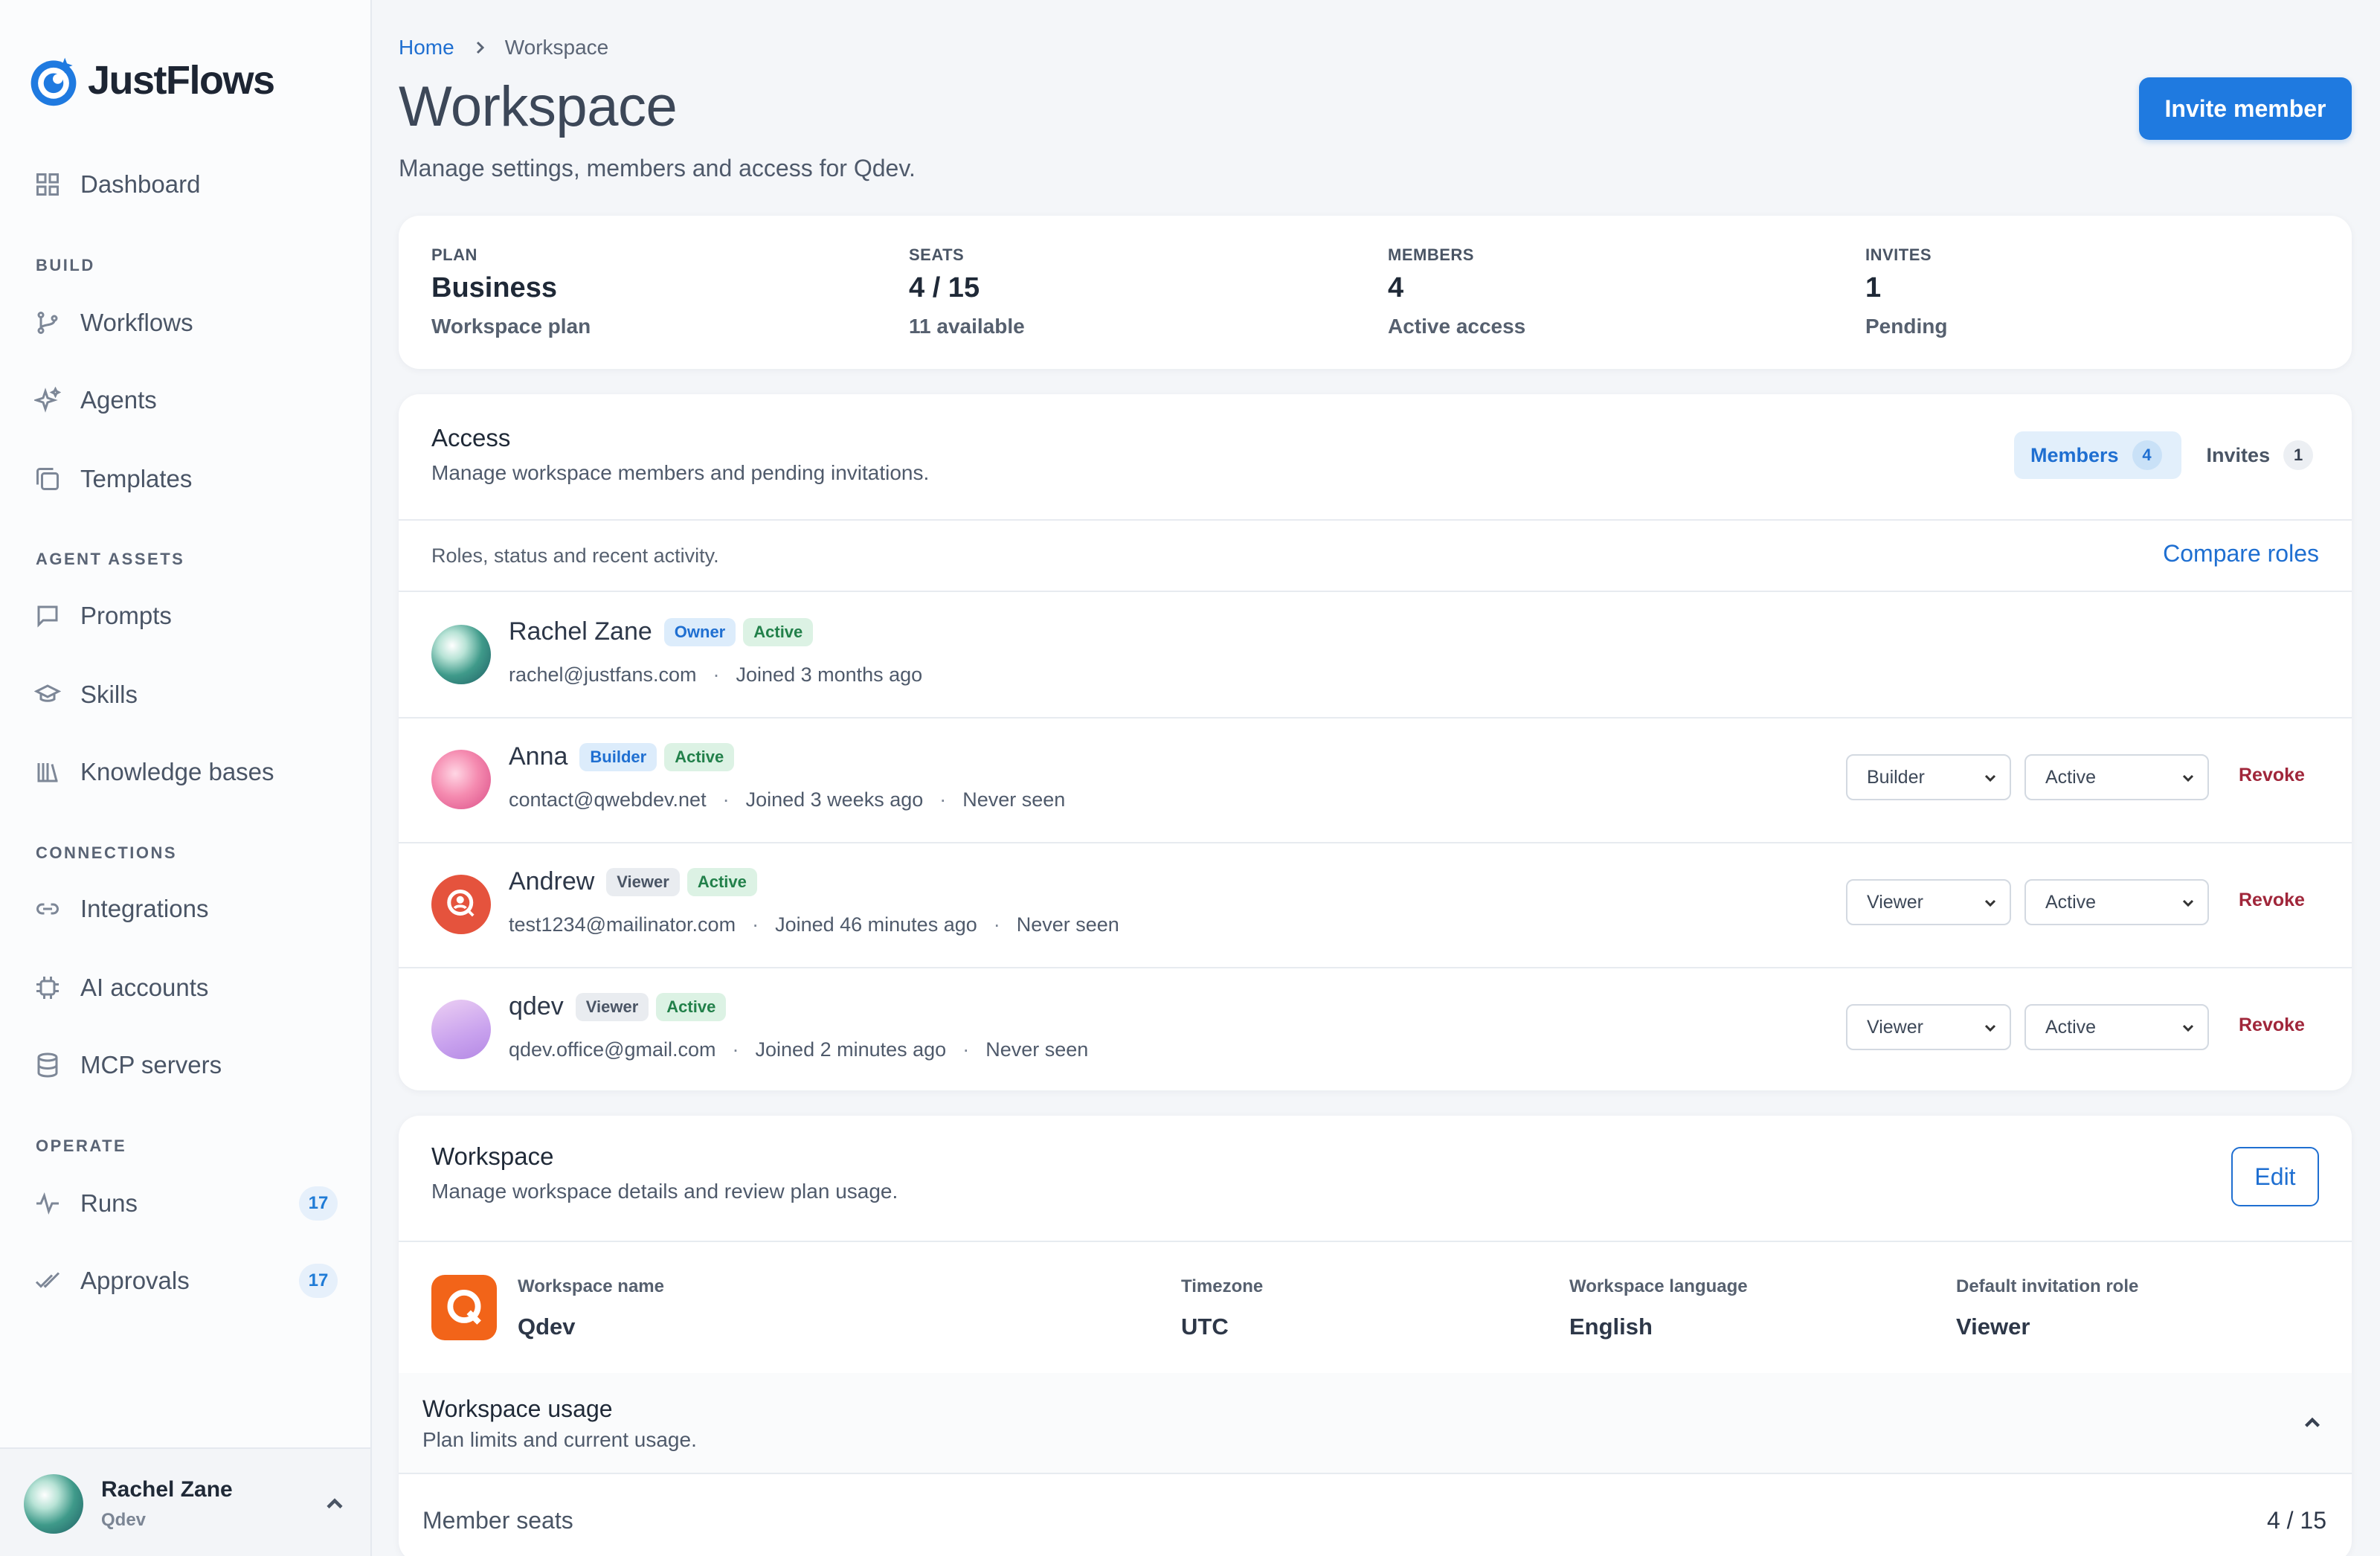  Describe the element at coordinates (118, 400) in the screenshot. I see `sidebar-item-label: Agents` at that location.